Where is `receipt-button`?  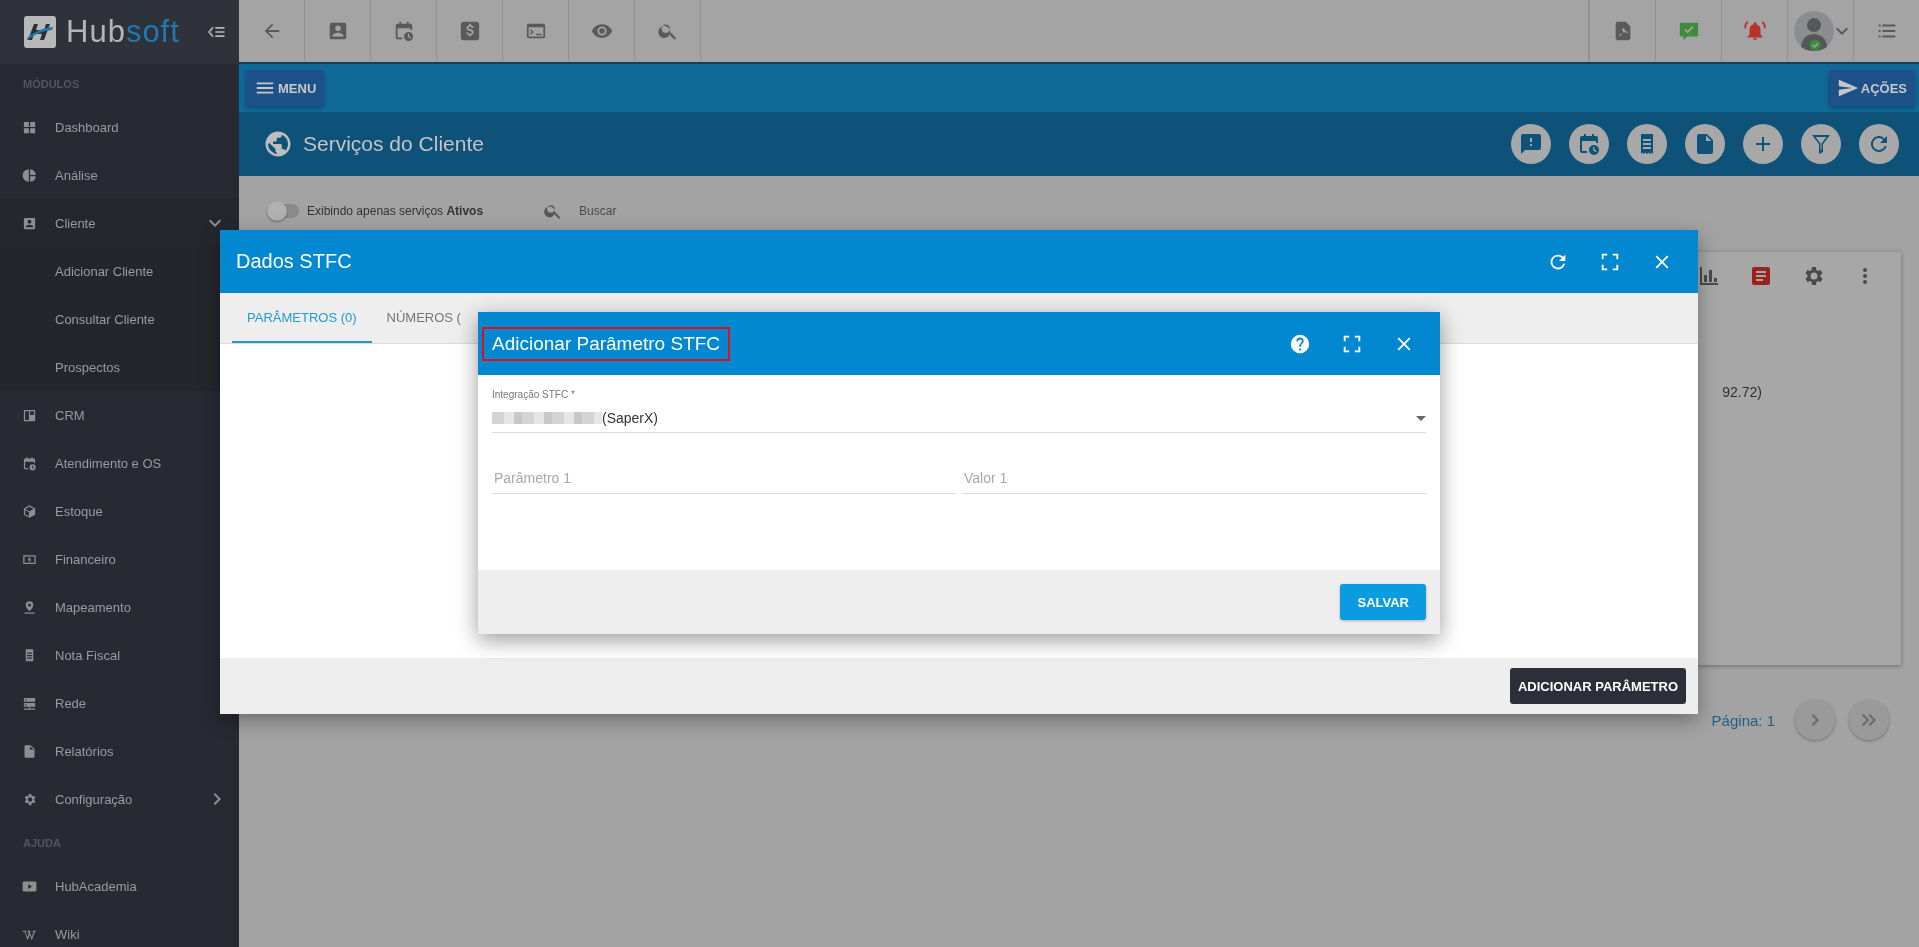 receipt-button is located at coordinates (1647, 144).